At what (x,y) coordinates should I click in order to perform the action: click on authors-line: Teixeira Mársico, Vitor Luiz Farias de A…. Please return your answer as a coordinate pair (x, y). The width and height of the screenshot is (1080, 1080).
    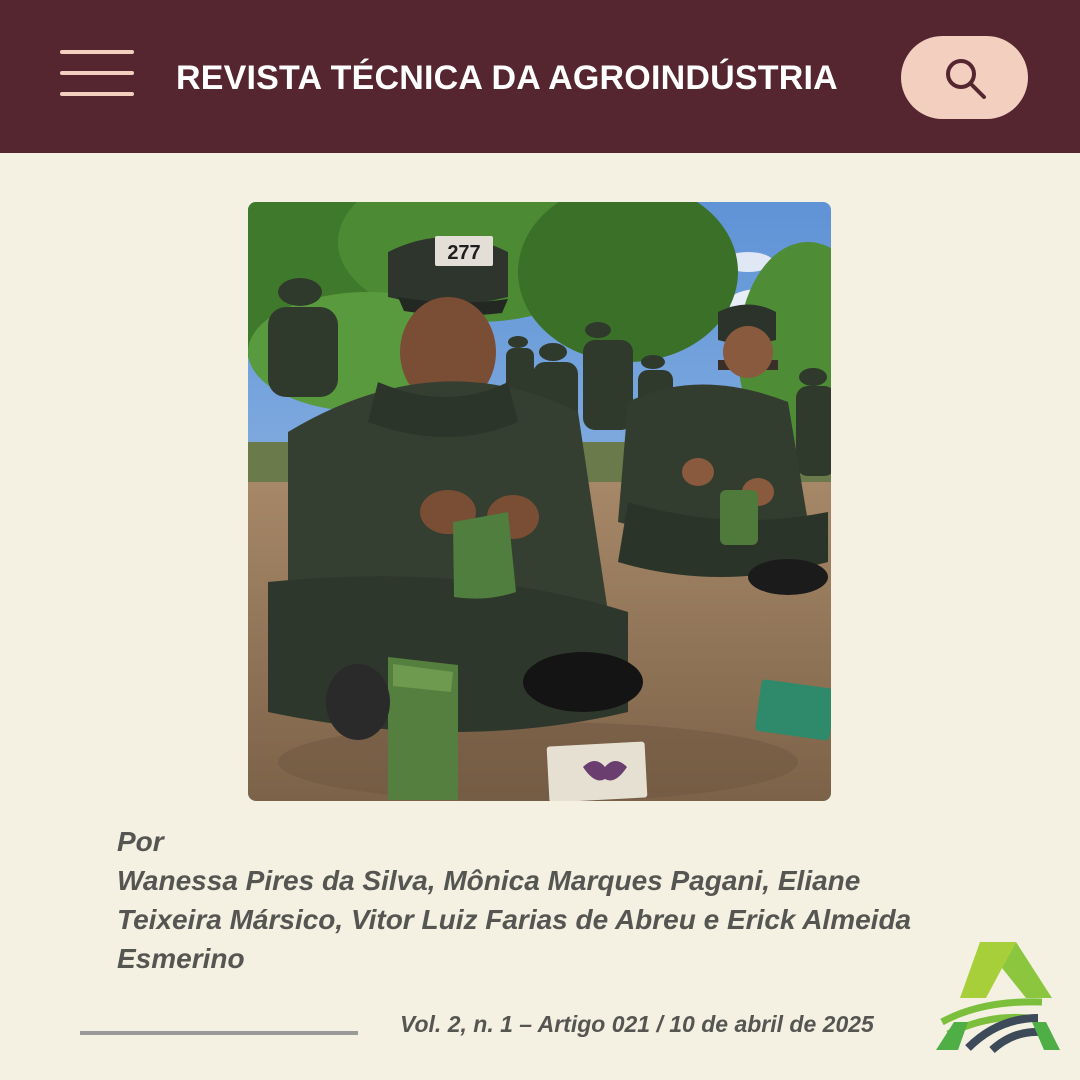
    Looking at the image, I should click on (514, 919).